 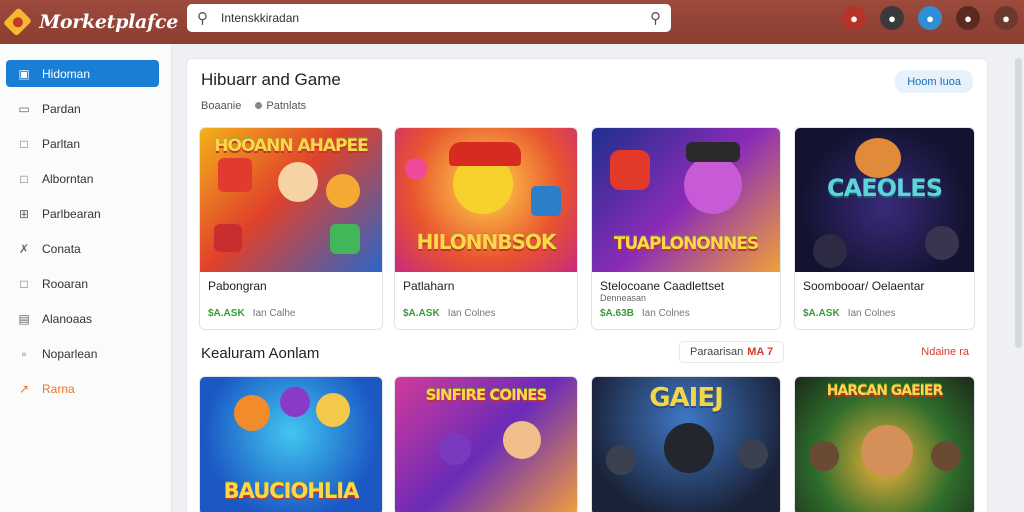 I want to click on game-title-art: HARCAN GAEIER, so click(x=884, y=391).